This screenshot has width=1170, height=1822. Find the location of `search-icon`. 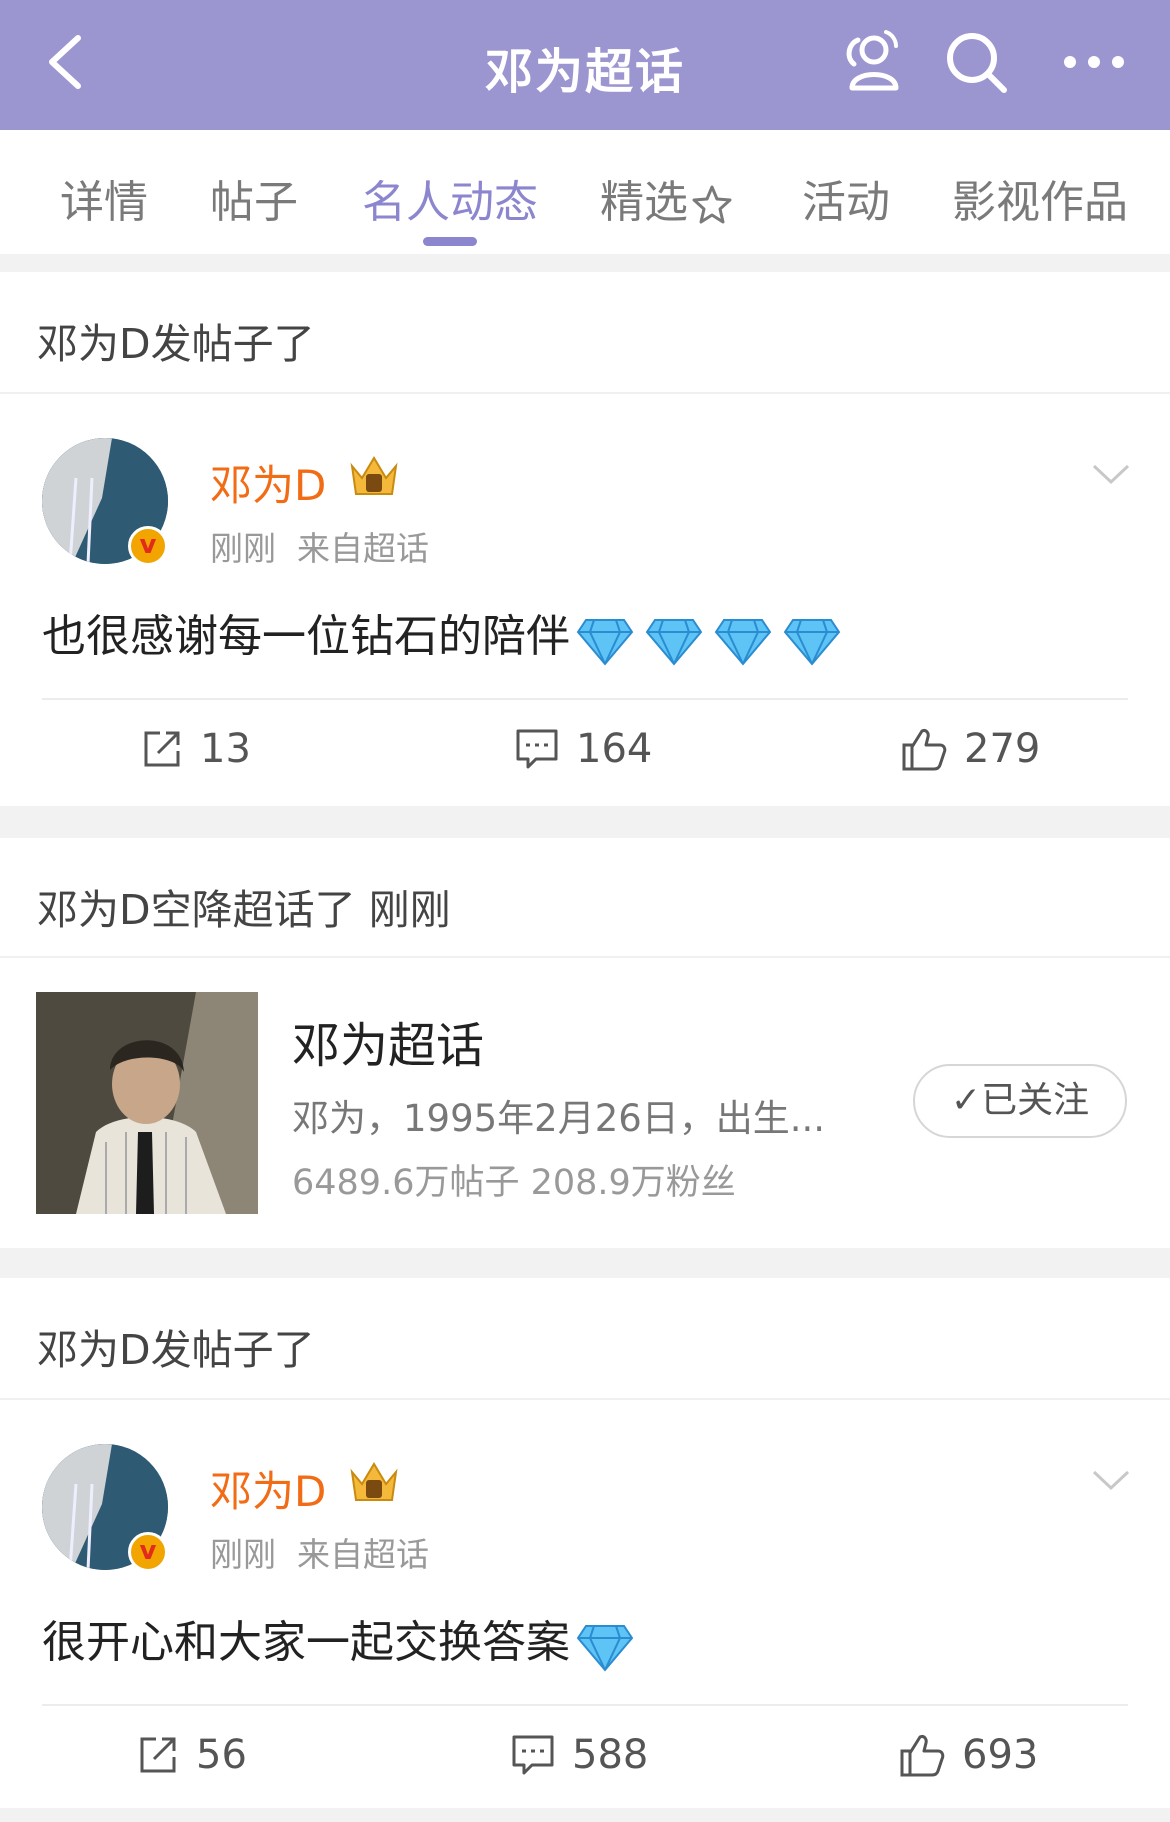

search-icon is located at coordinates (976, 62).